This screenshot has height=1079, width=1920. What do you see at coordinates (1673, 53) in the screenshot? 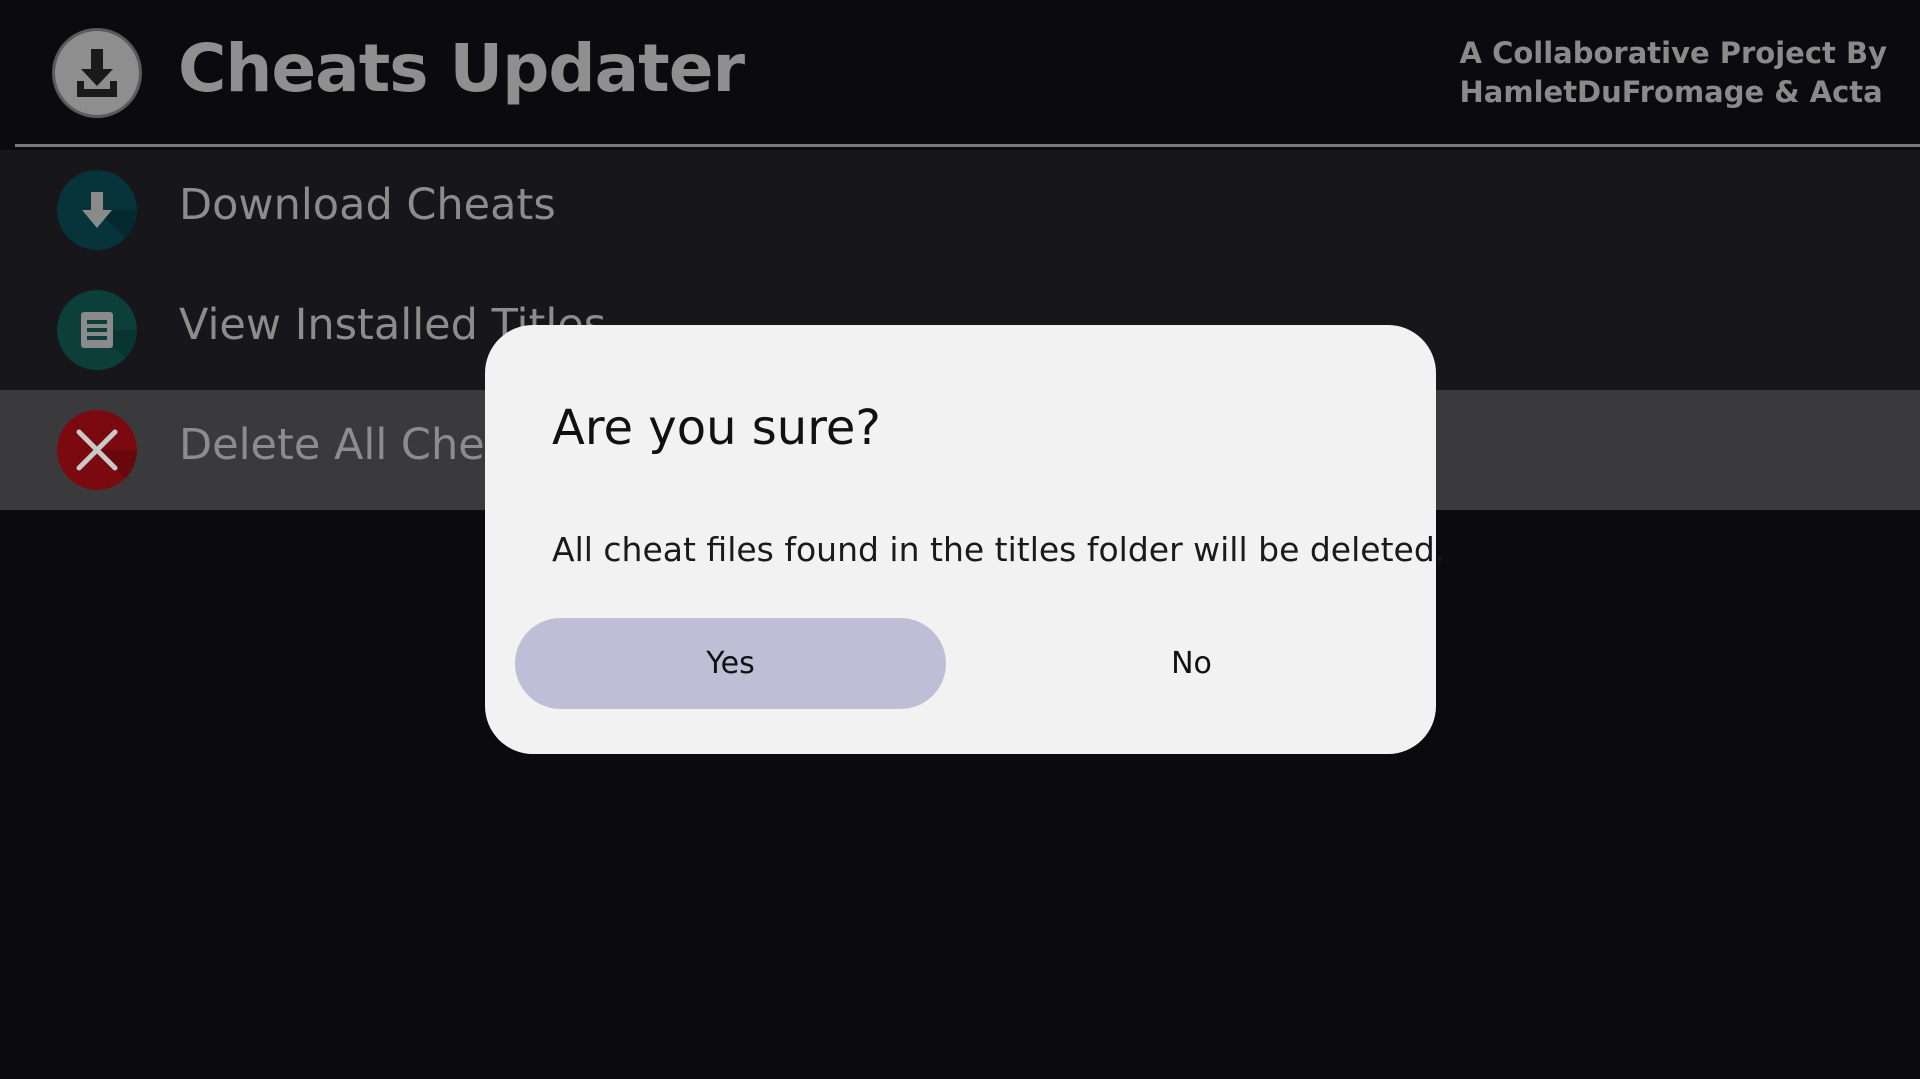
I see `credits-line-1: A Collaborative Project By` at bounding box center [1673, 53].